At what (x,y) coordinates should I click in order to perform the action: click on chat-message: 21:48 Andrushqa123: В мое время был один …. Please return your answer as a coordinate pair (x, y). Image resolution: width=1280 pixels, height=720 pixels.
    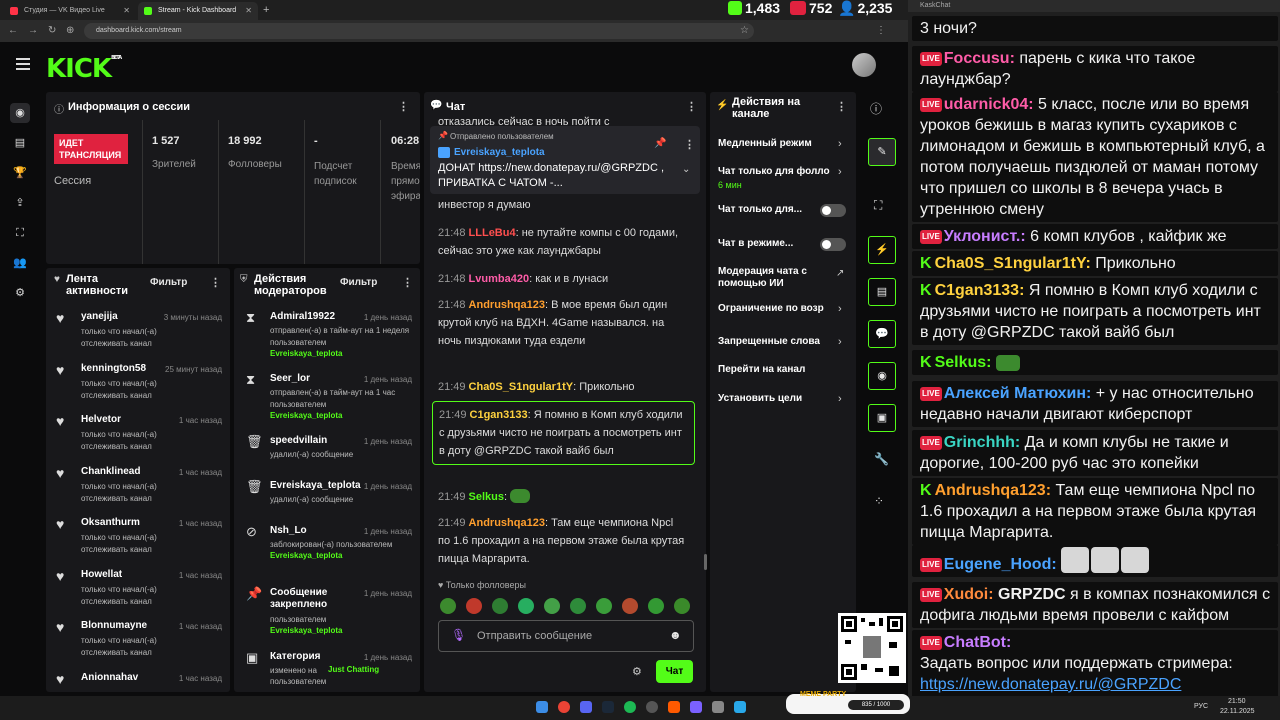
    Looking at the image, I should click on (563, 323).